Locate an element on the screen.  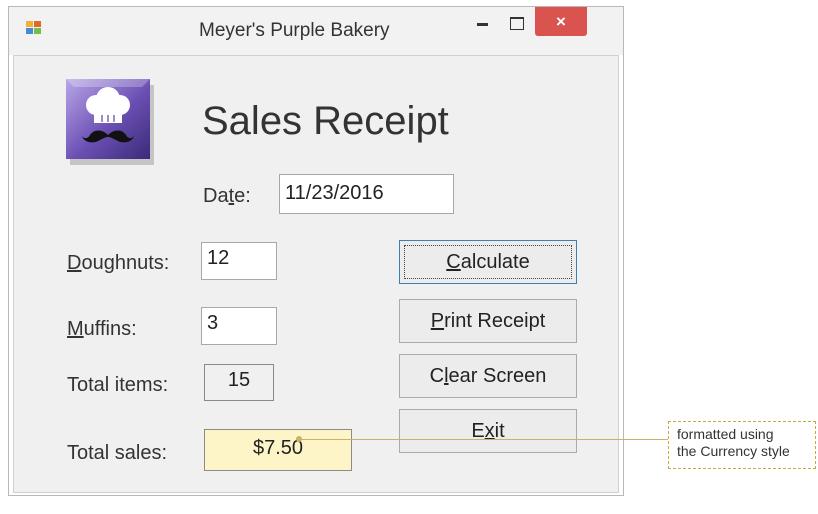
exit-button: Exit is located at coordinates (488, 431).